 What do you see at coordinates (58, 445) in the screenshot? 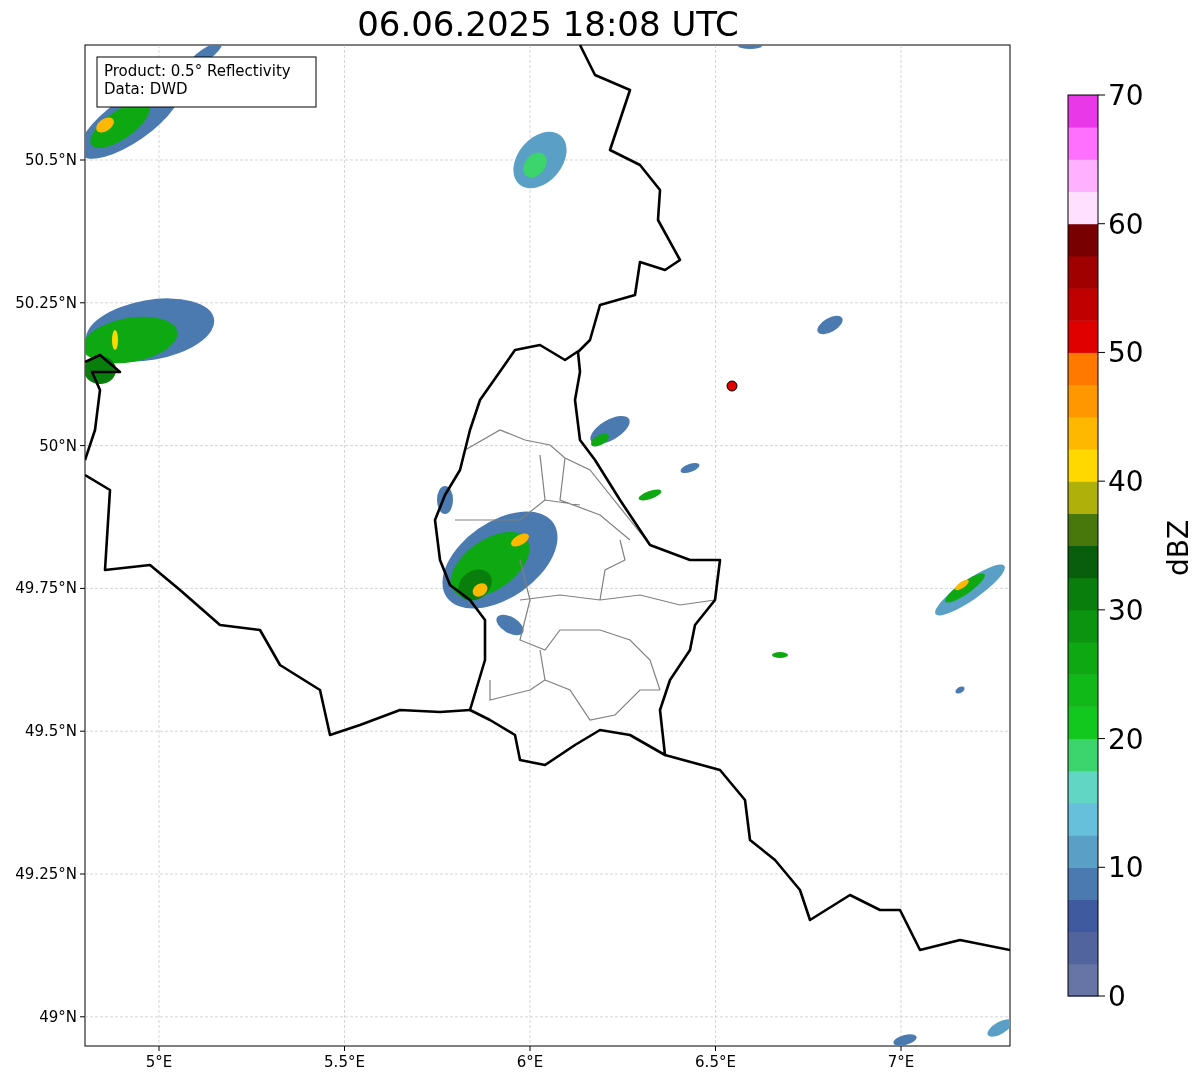
I see `latitude-label: 50°N` at bounding box center [58, 445].